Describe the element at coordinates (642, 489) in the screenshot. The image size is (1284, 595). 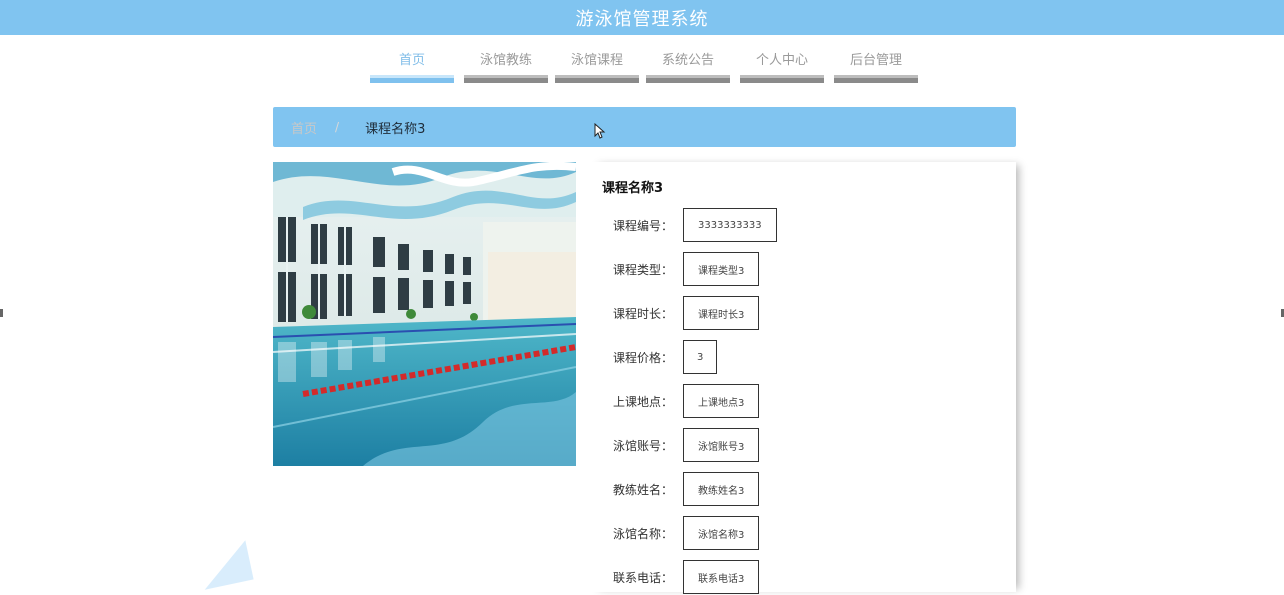
I see `field-label: 教练姓名：` at that location.